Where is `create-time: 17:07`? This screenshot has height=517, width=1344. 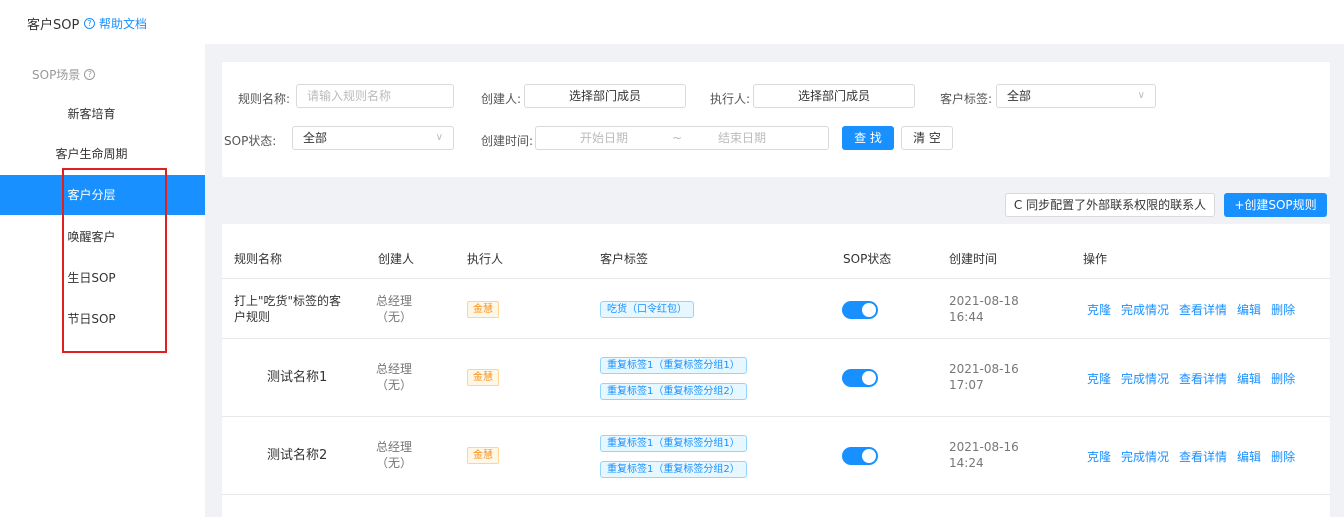 create-time: 17:07 is located at coordinates (966, 385).